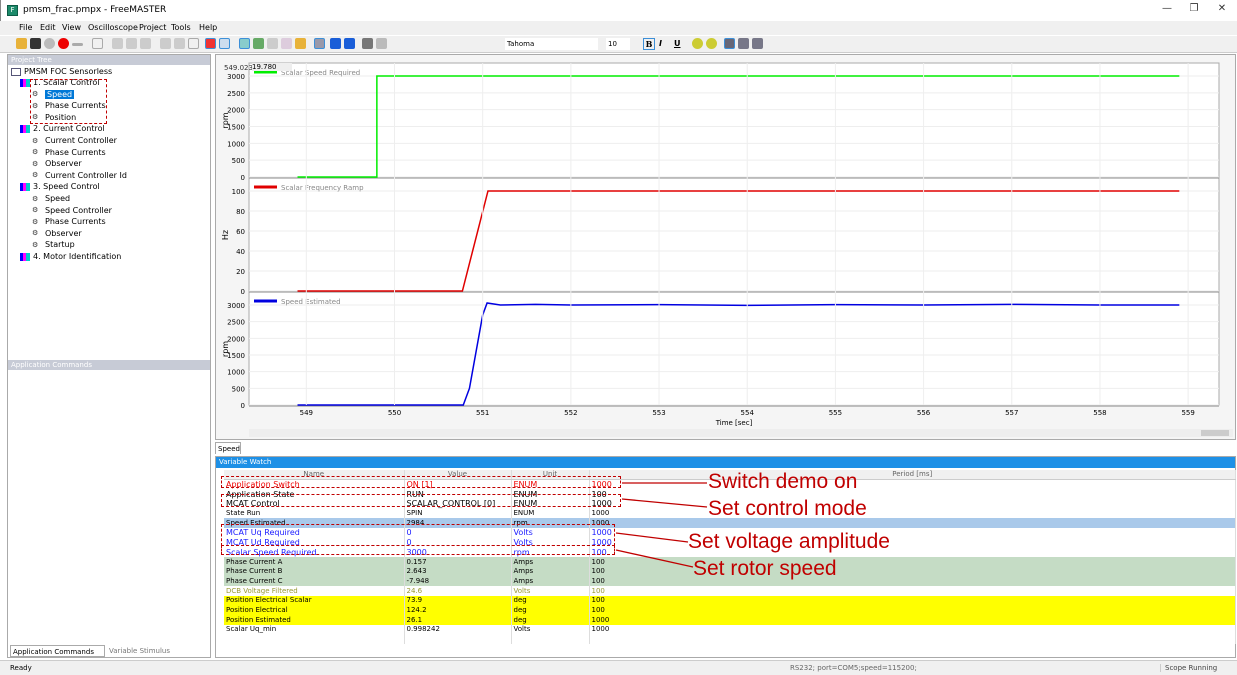 The height and width of the screenshot is (675, 1237). Describe the element at coordinates (210, 43) in the screenshot. I see `scope-icon` at that location.